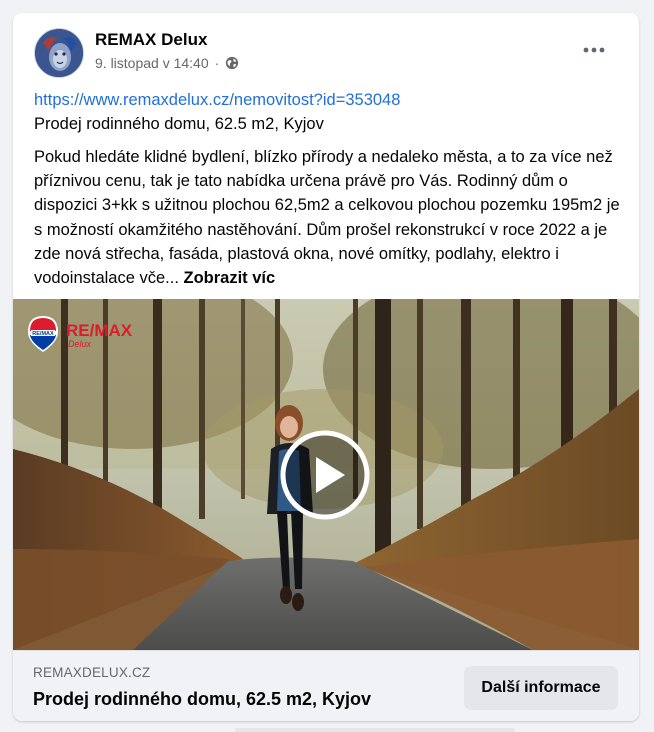 This screenshot has width=654, height=732. Describe the element at coordinates (99, 330) in the screenshot. I see `logo-text: RE/MAX` at that location.